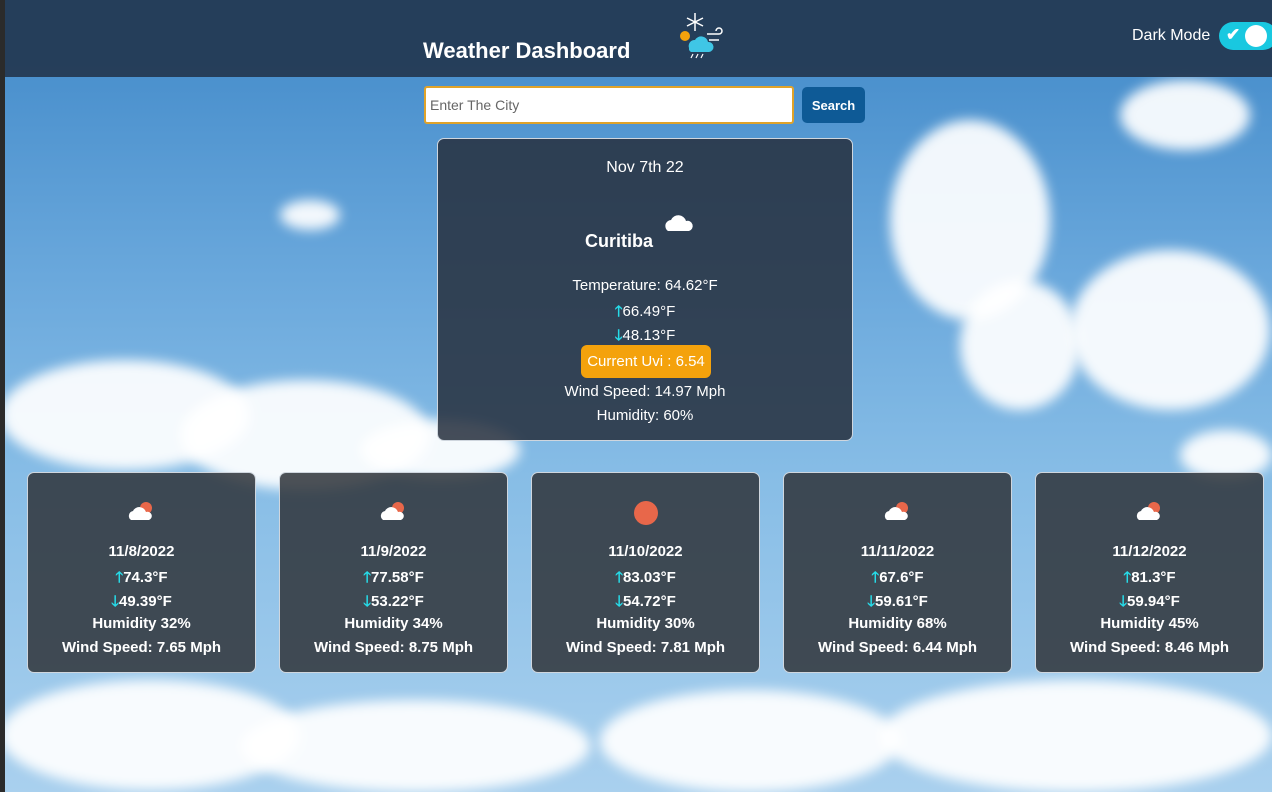 The height and width of the screenshot is (792, 1272). Describe the element at coordinates (701, 36) in the screenshot. I see `weather-logo-icon` at that location.